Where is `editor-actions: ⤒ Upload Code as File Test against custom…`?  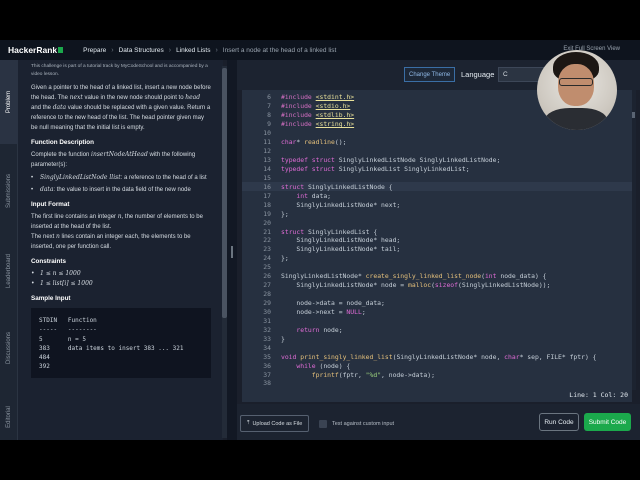 editor-actions: ⤒ Upload Code as File Test against custom… is located at coordinates (438, 422).